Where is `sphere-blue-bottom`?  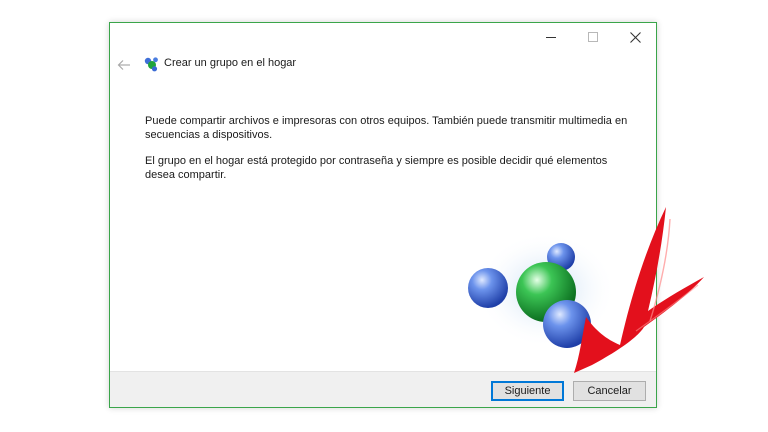 sphere-blue-bottom is located at coordinates (567, 324).